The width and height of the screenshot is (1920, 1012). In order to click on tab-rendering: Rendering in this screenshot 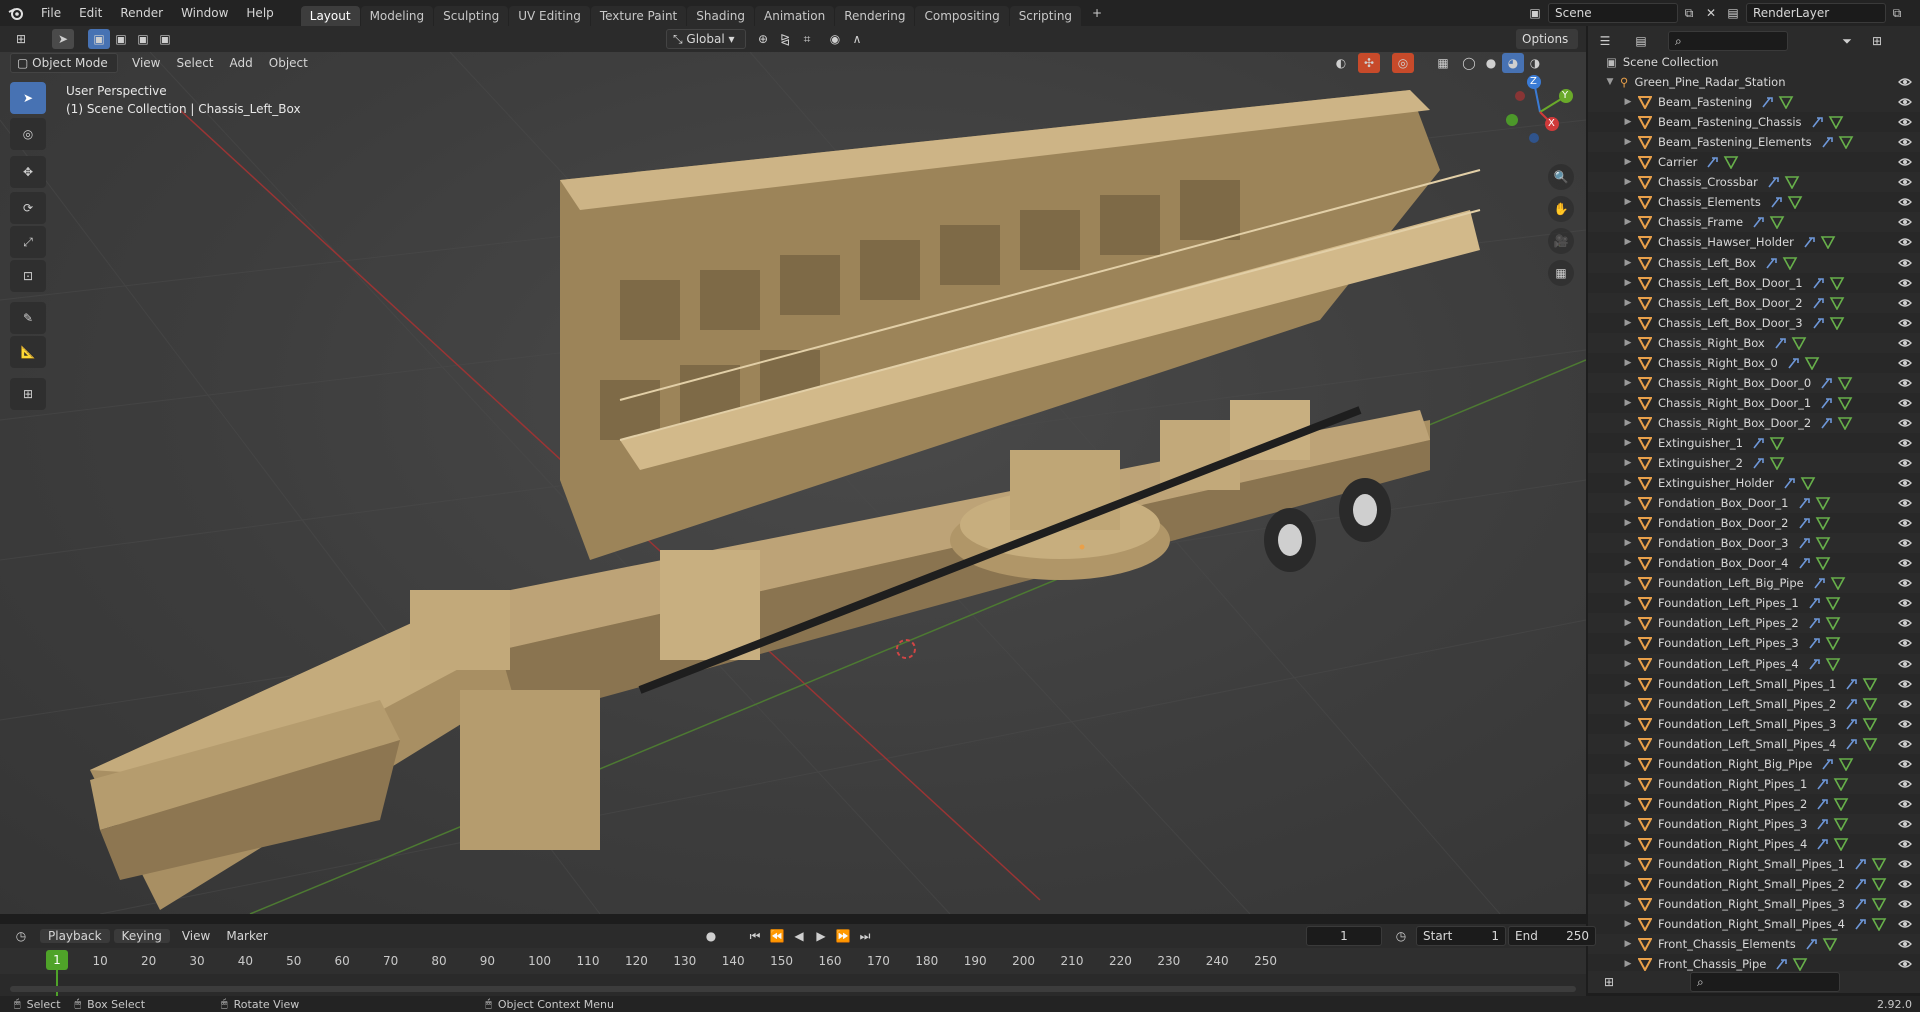, I will do `click(875, 16)`.